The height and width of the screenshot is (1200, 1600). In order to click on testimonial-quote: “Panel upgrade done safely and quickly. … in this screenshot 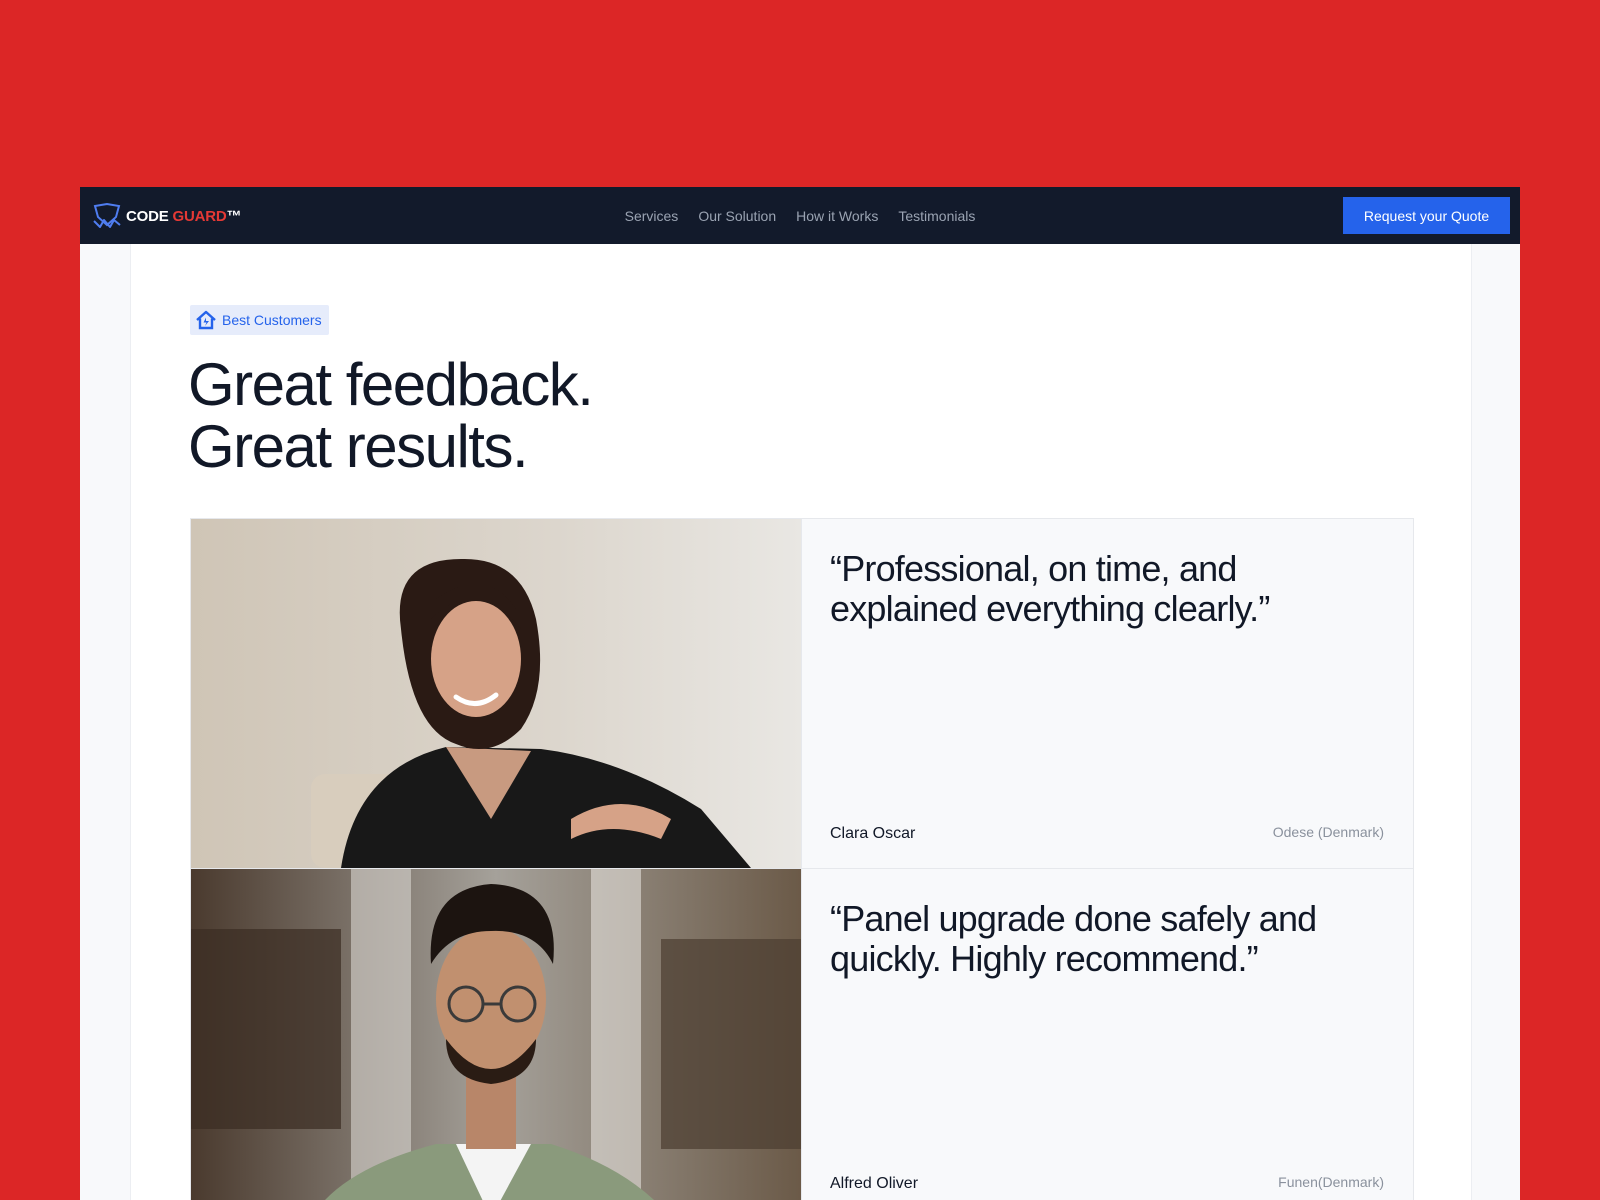, I will do `click(1073, 938)`.